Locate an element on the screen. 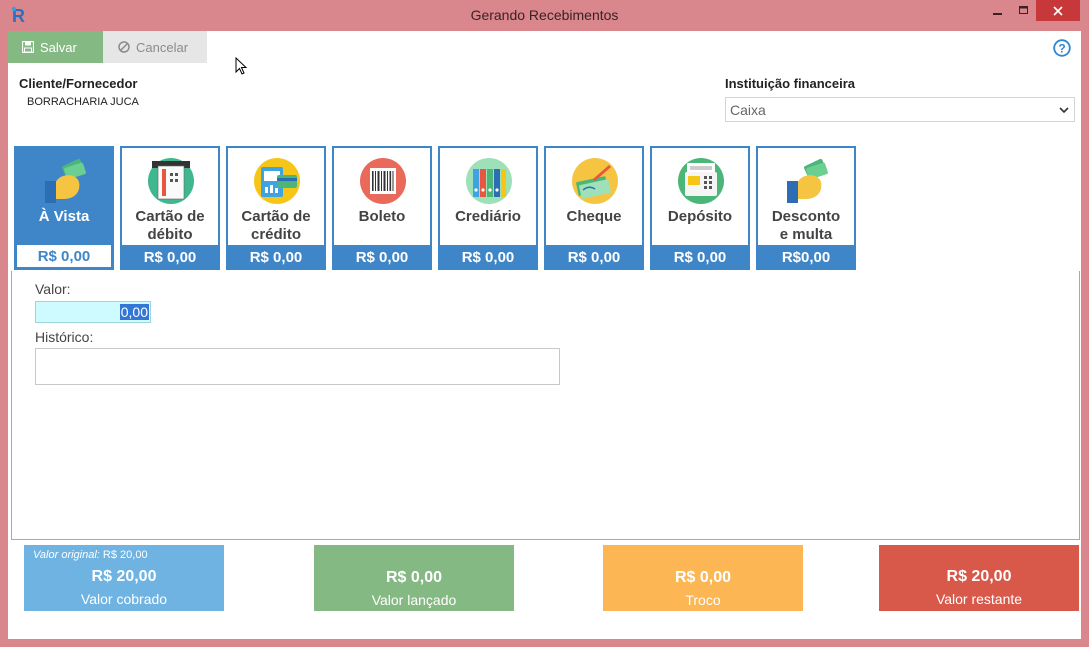  valor-restante-amount: R$ 20,00 is located at coordinates (979, 576).